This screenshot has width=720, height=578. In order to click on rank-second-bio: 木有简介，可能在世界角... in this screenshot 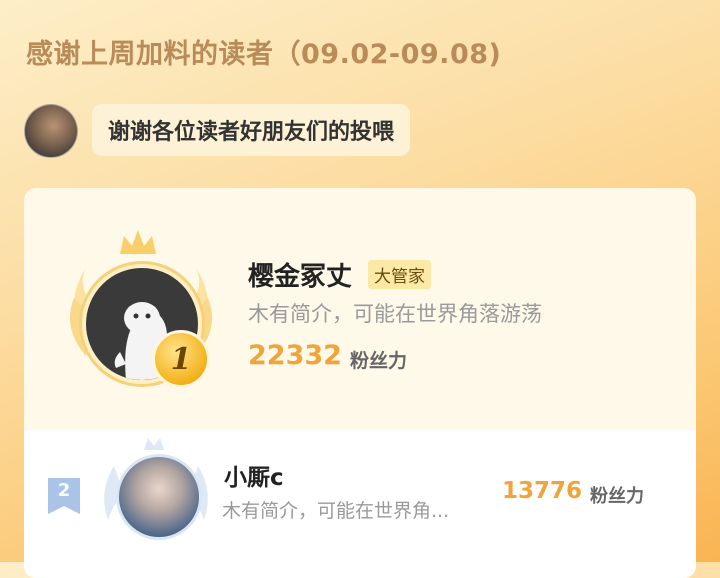, I will do `click(336, 511)`.